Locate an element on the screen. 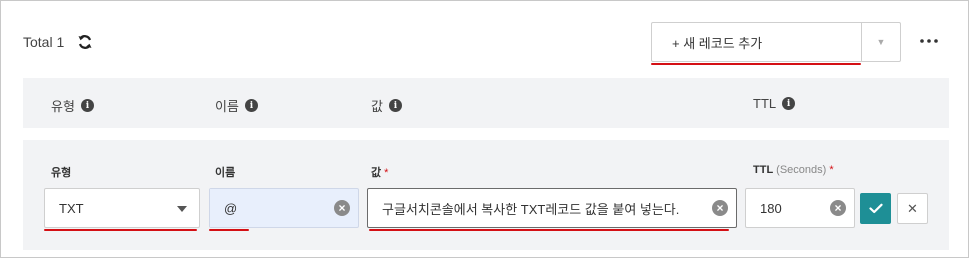 Image resolution: width=969 pixels, height=258 pixels. confirm-button is located at coordinates (875, 208).